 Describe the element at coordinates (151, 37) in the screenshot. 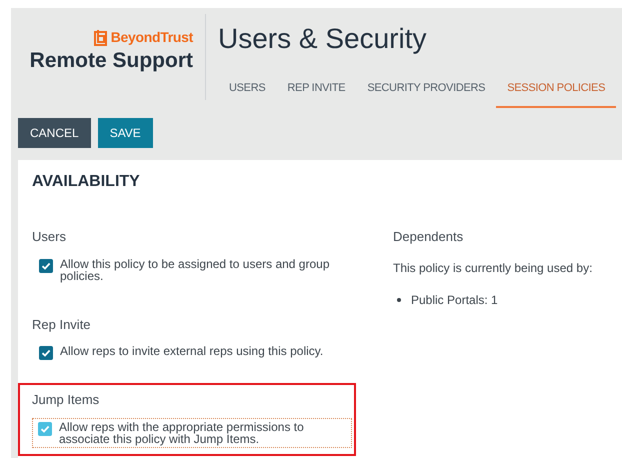

I see `company-name: BeyondTrust` at that location.